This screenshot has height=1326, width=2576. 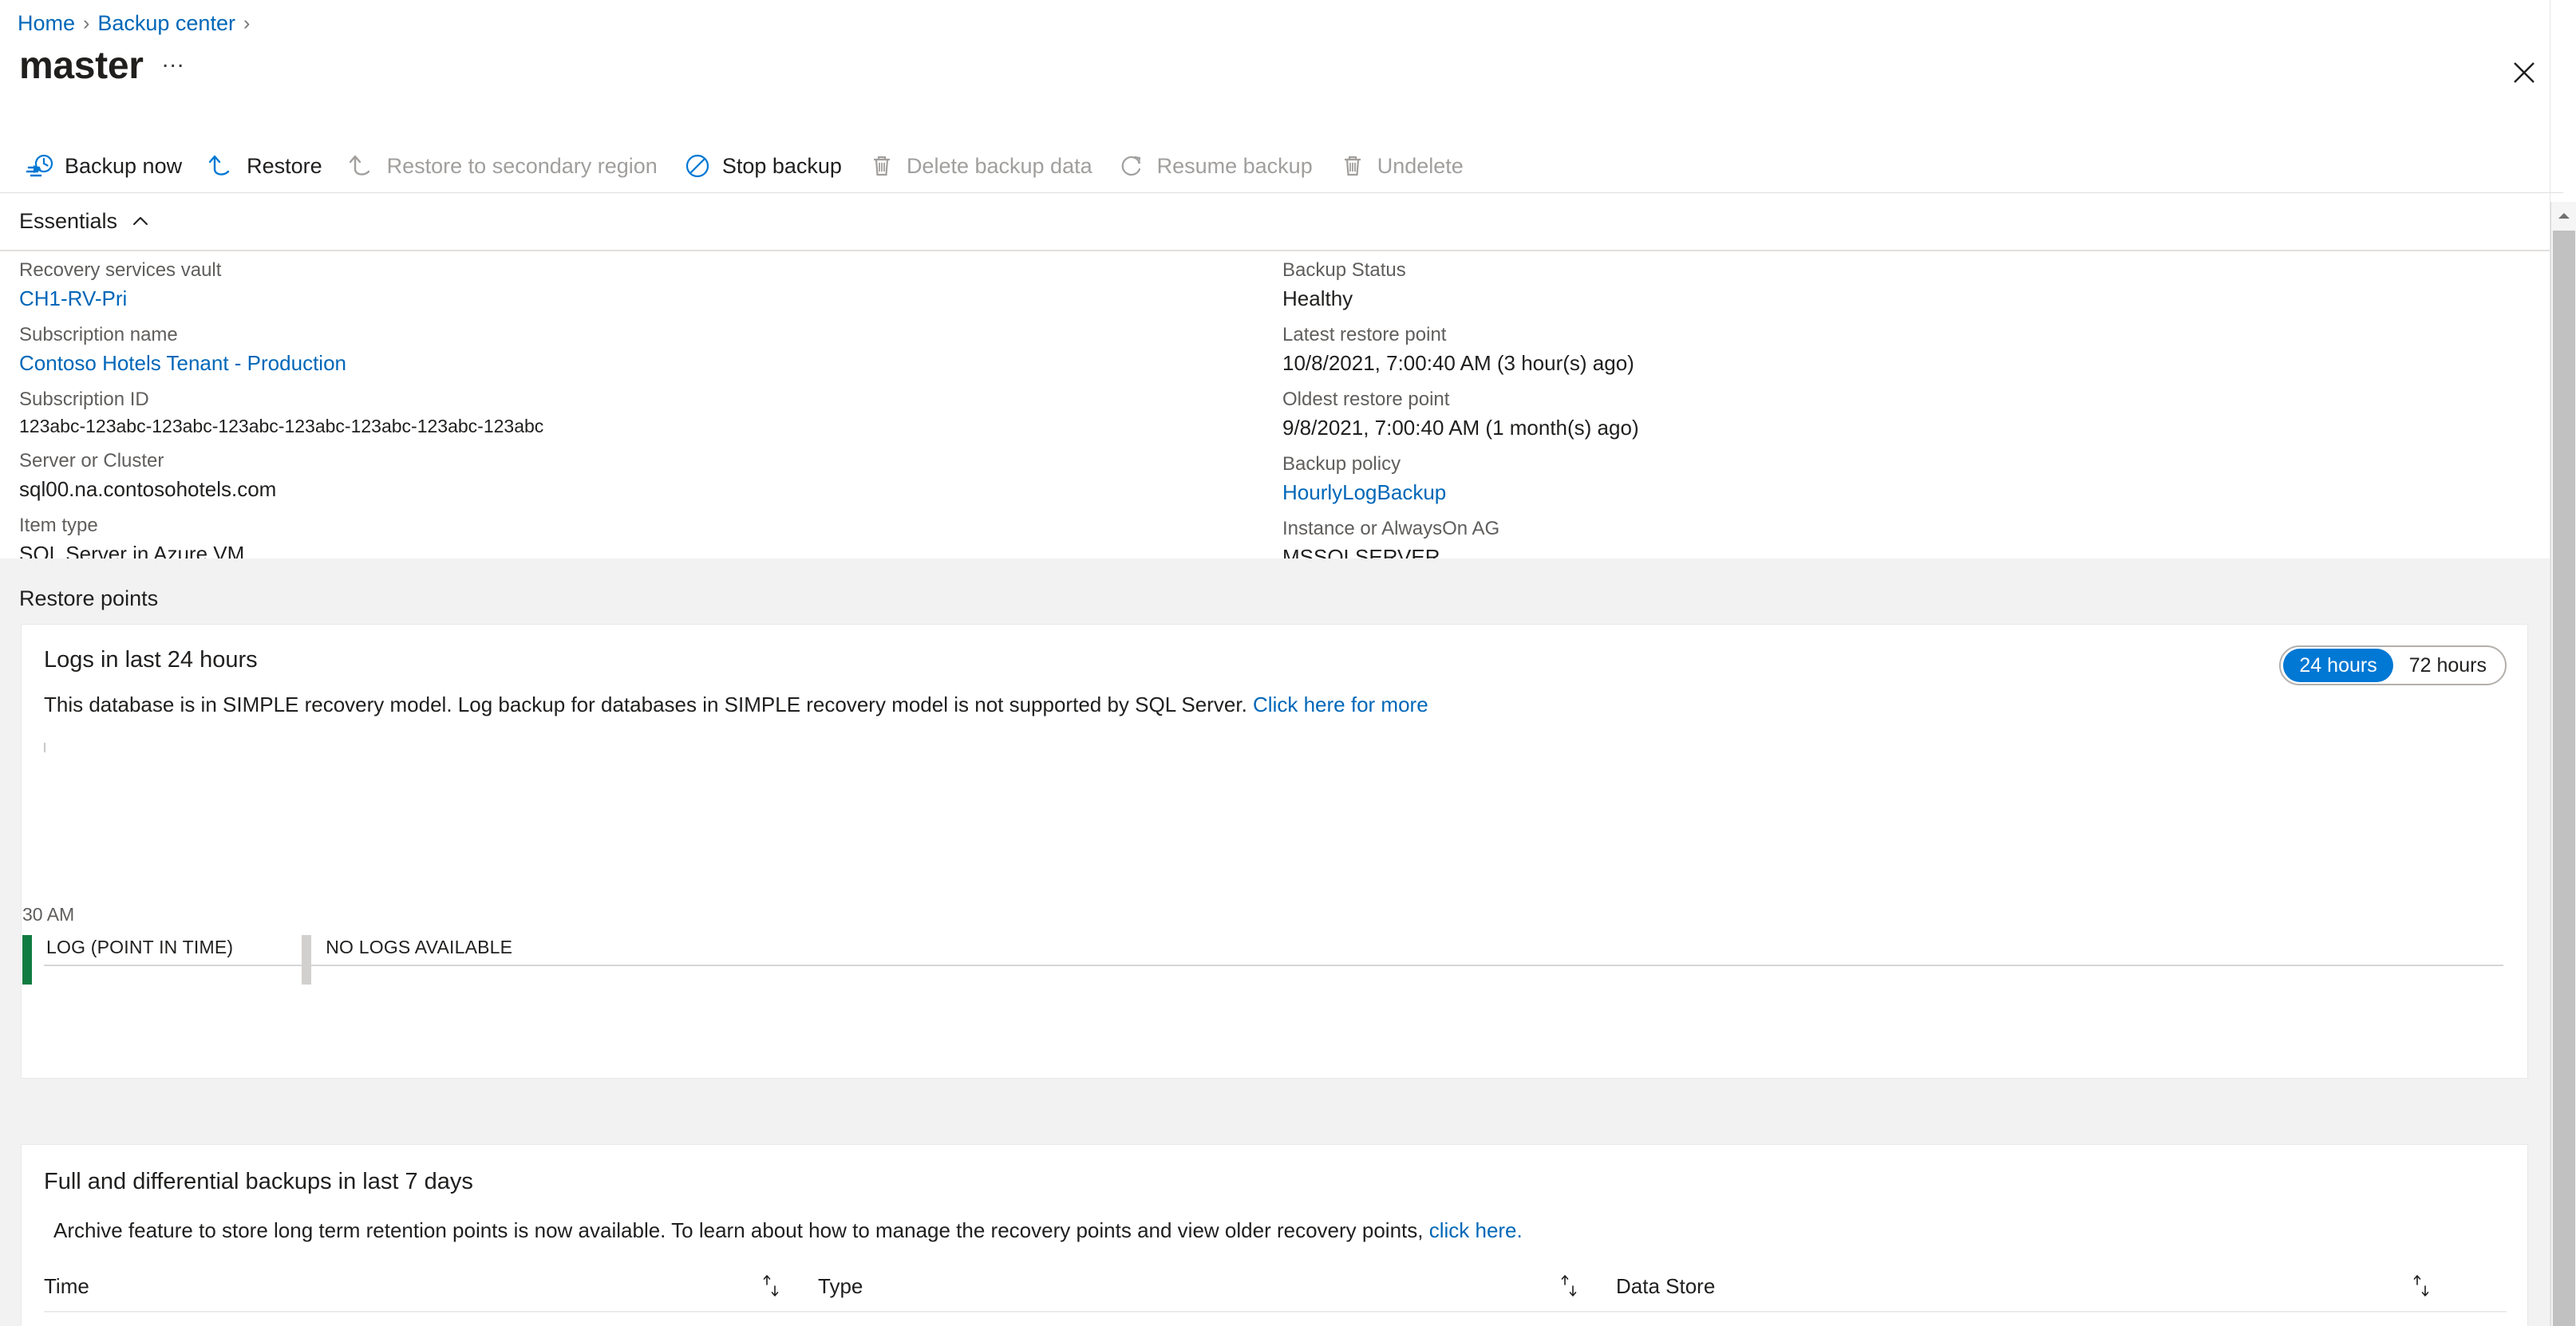 I want to click on legend-label-log-point-in-time: LOG (POINT IN TIME), so click(x=140, y=947).